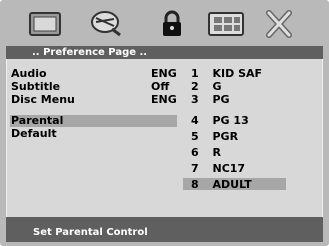 Image resolution: width=329 pixels, height=246 pixels. I want to click on disc-icon, so click(107, 24).